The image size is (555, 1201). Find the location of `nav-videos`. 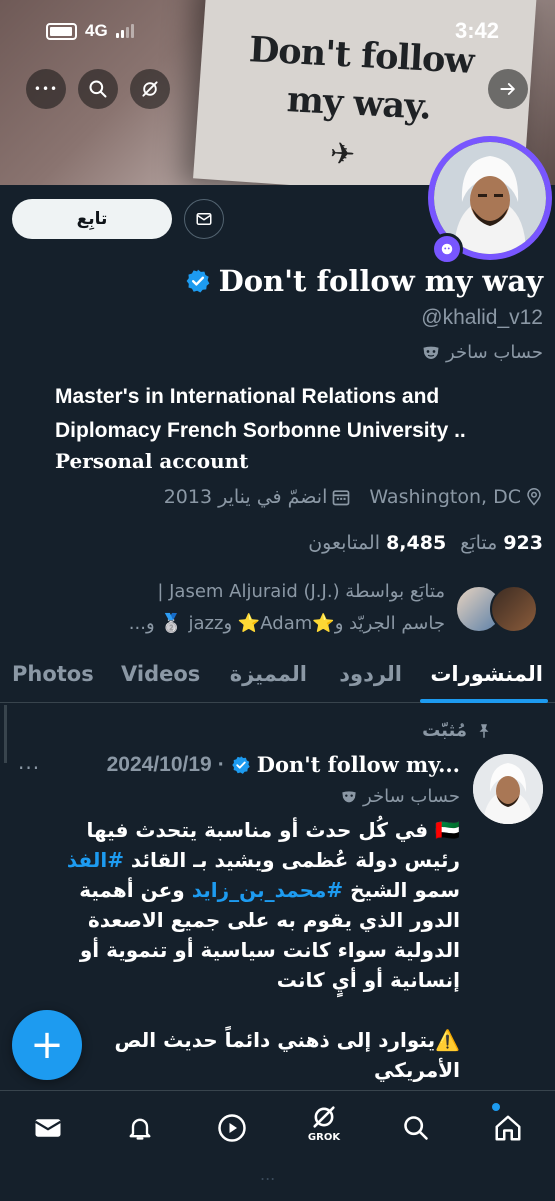

nav-videos is located at coordinates (232, 1128).